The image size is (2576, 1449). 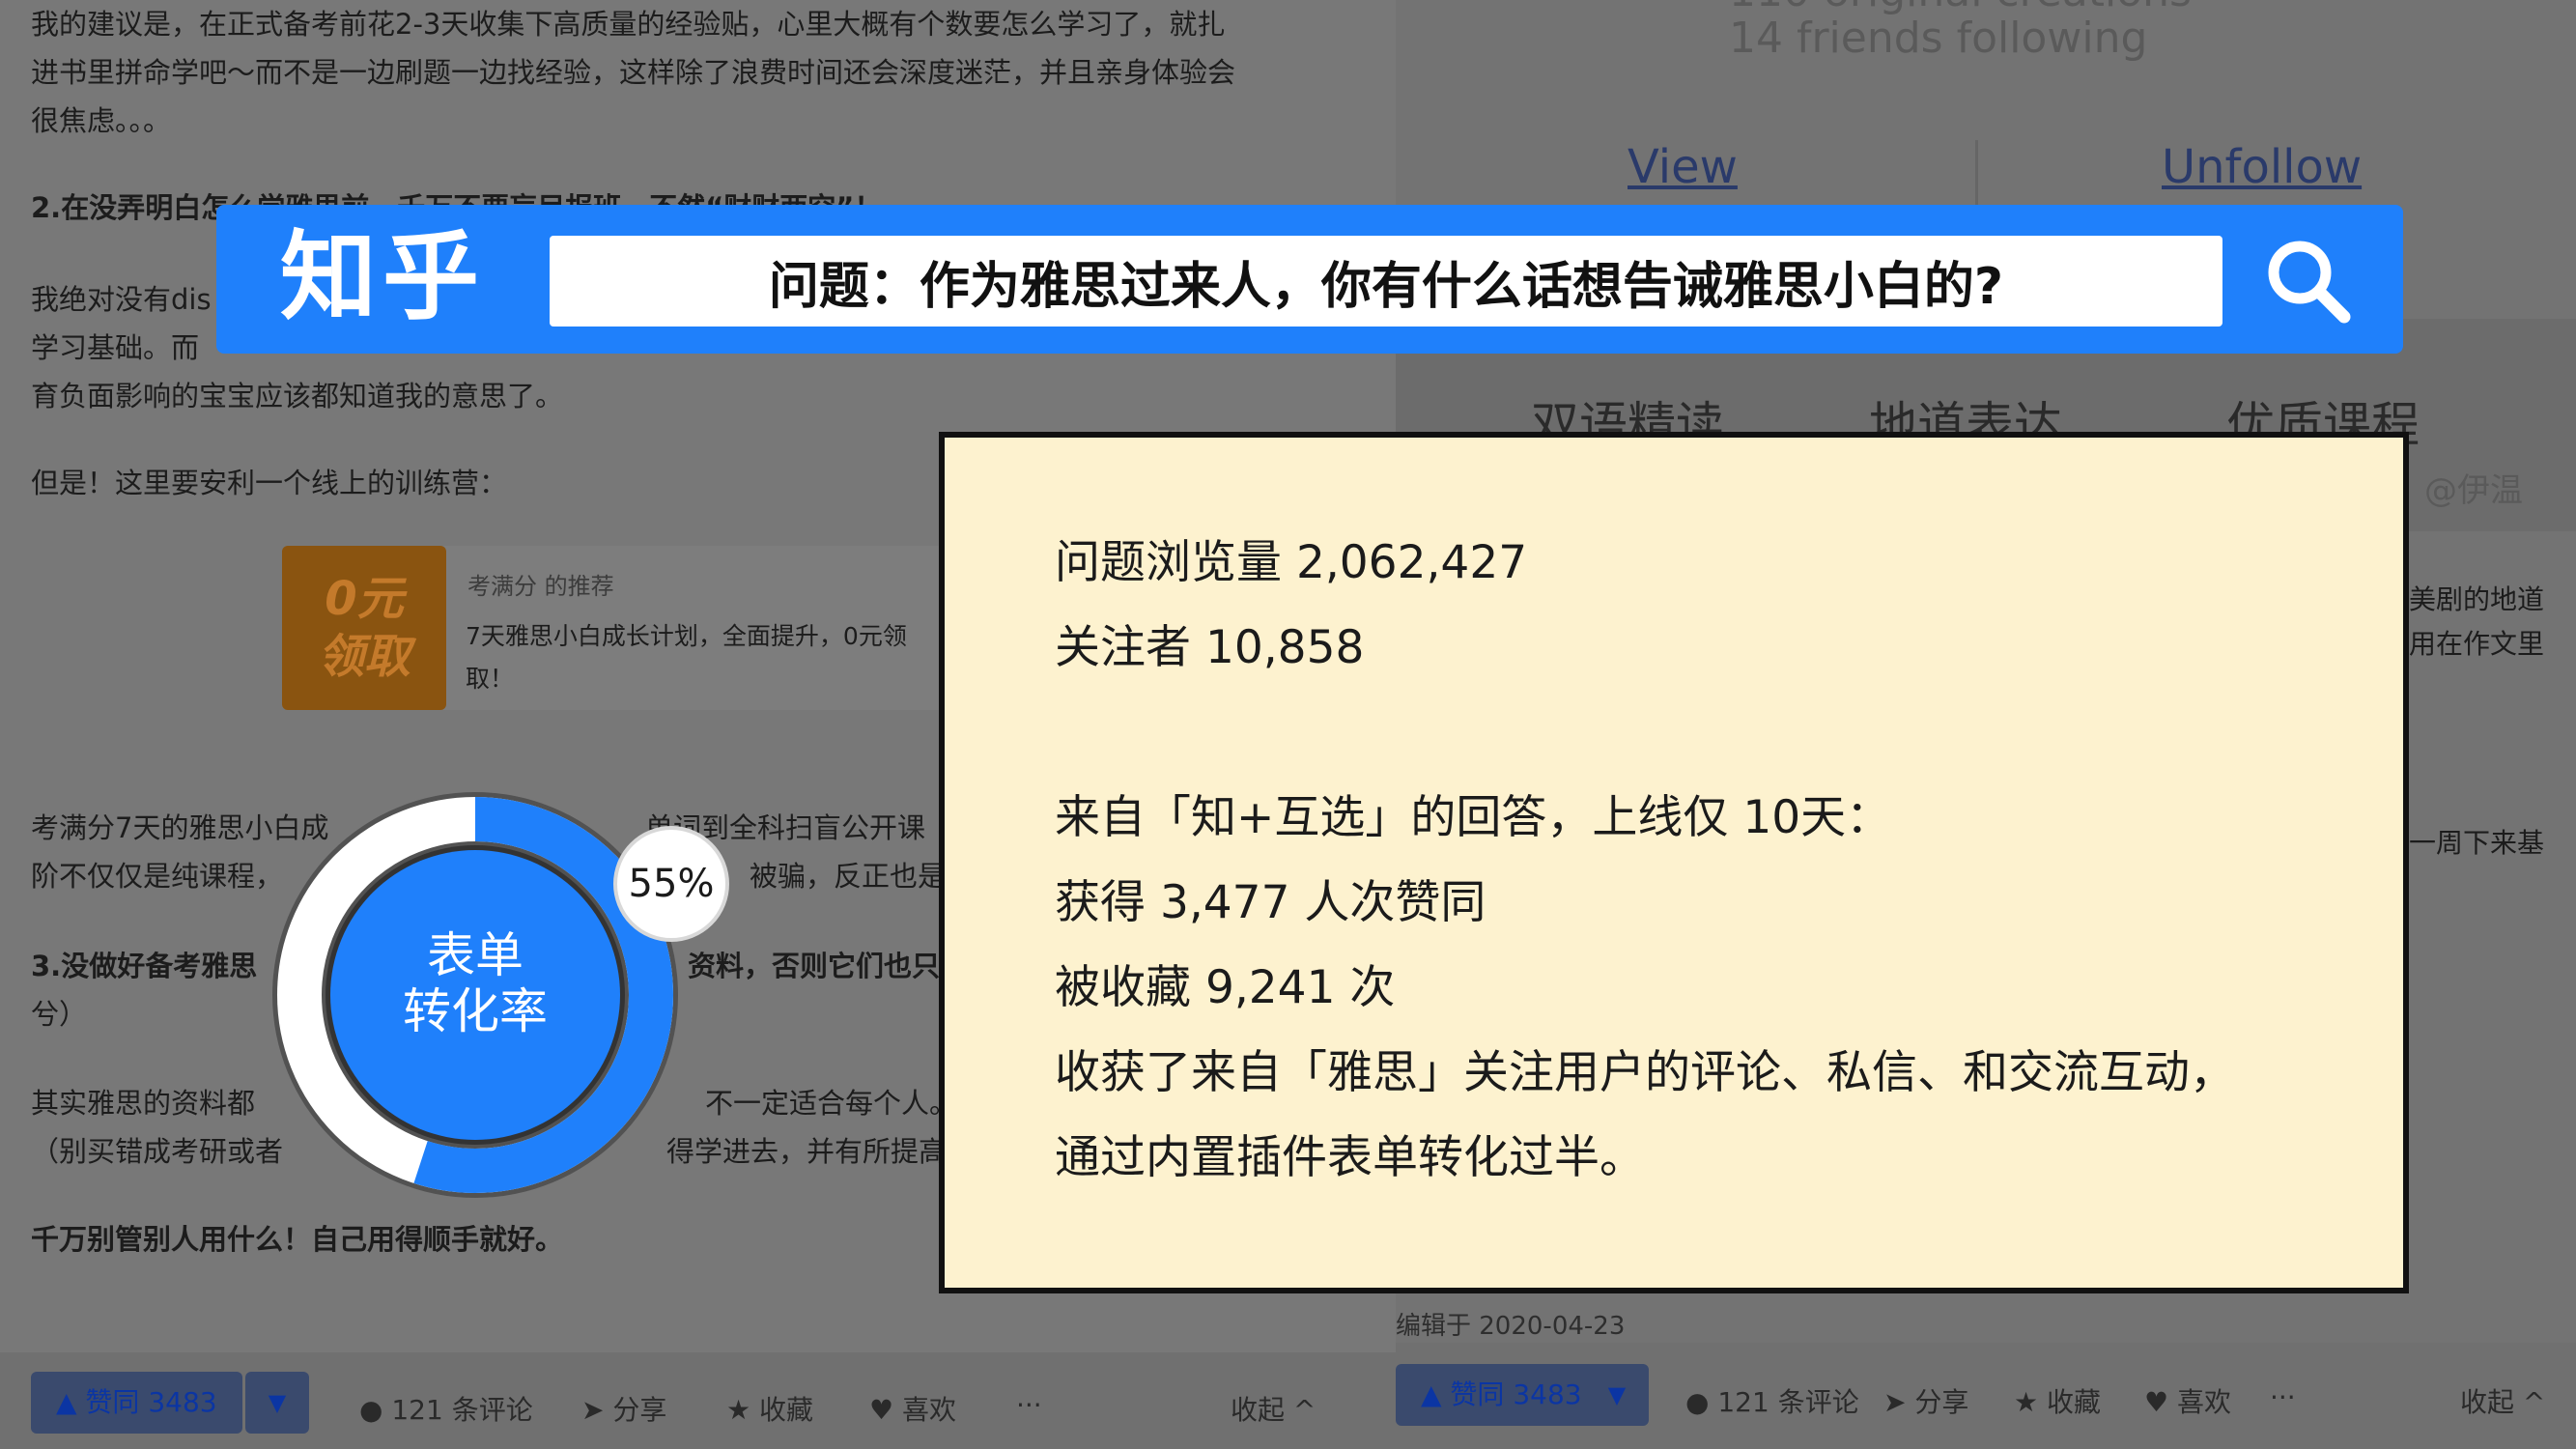 What do you see at coordinates (2477, 644) in the screenshot?
I see `sidebar-text-2: 用在作文里` at bounding box center [2477, 644].